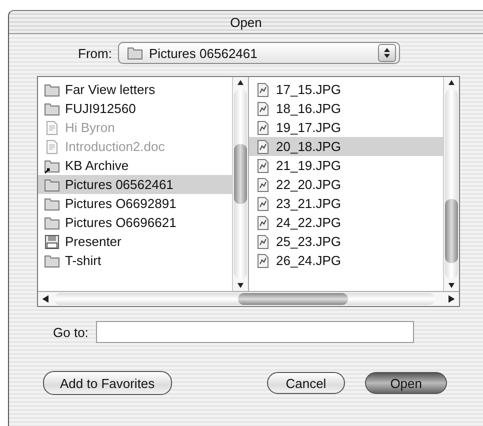  What do you see at coordinates (346, 203) in the screenshot?
I see `file-row: 23_21.JPG` at bounding box center [346, 203].